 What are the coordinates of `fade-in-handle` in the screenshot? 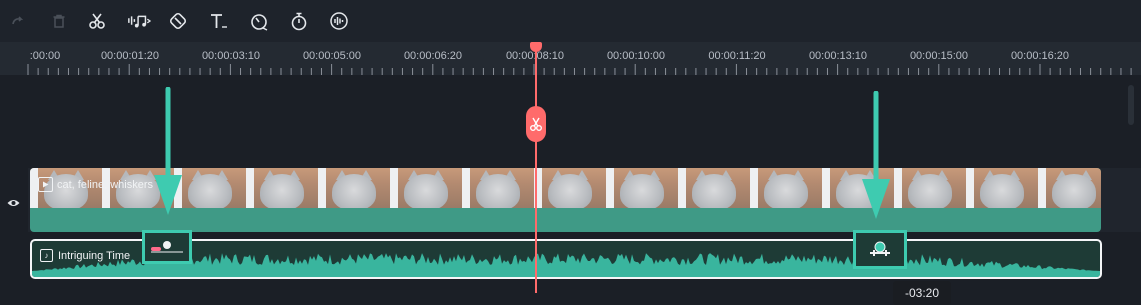 It's located at (167, 247).